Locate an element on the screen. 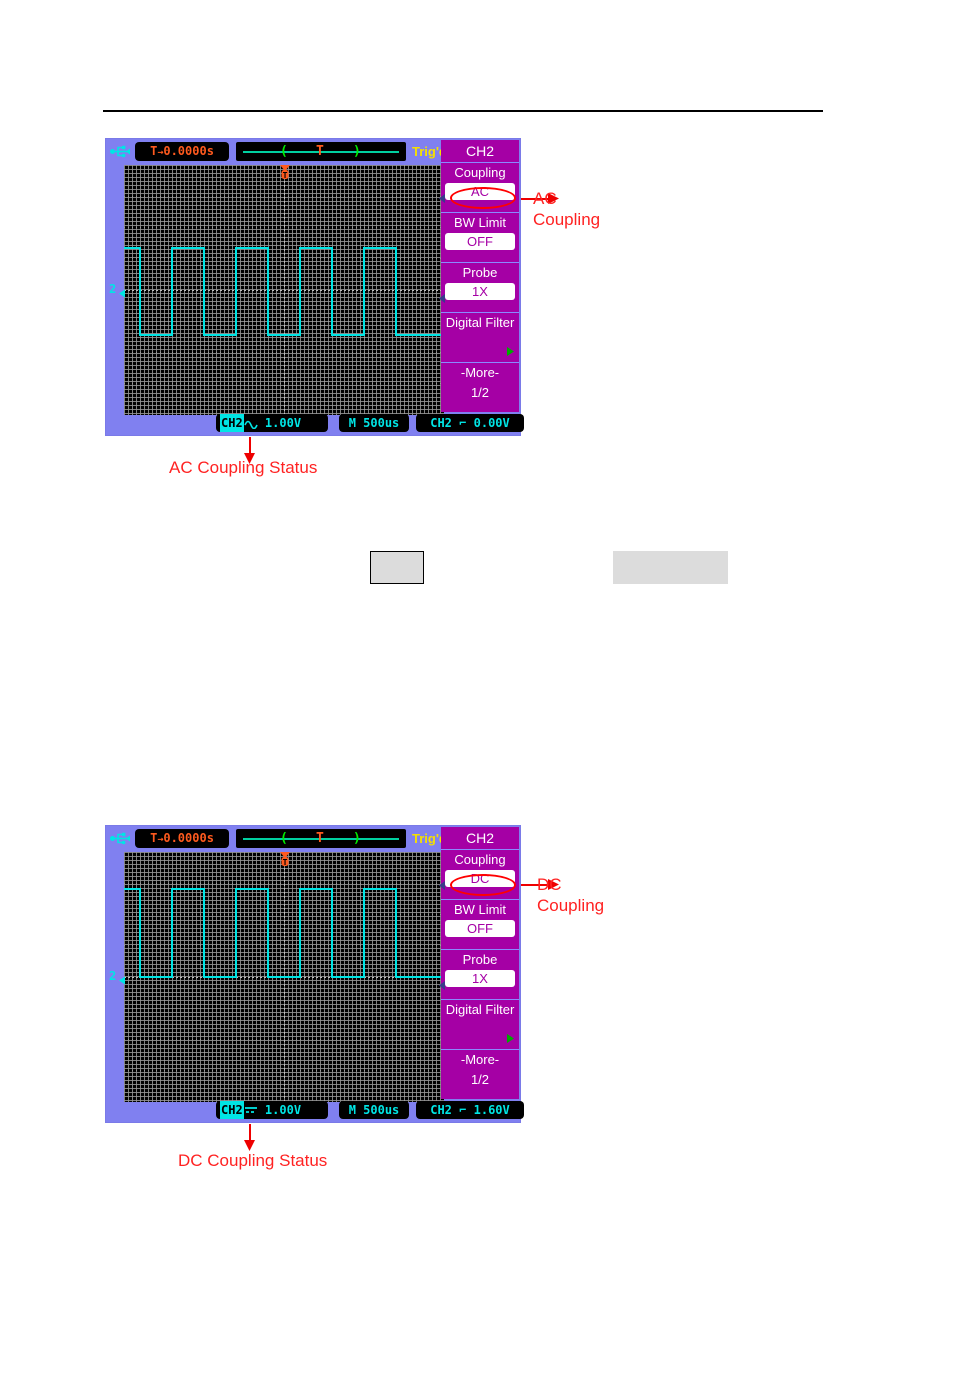 Image resolution: width=954 pixels, height=1384 pixels. wide-image-placeholder is located at coordinates (670, 567).